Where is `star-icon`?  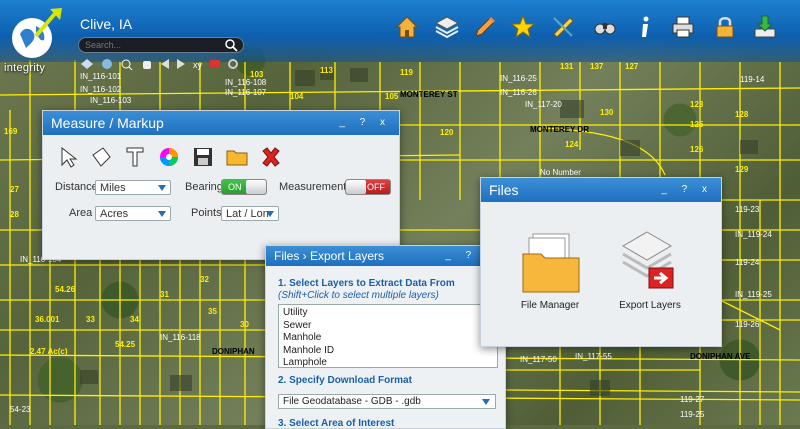
star-icon is located at coordinates (523, 27).